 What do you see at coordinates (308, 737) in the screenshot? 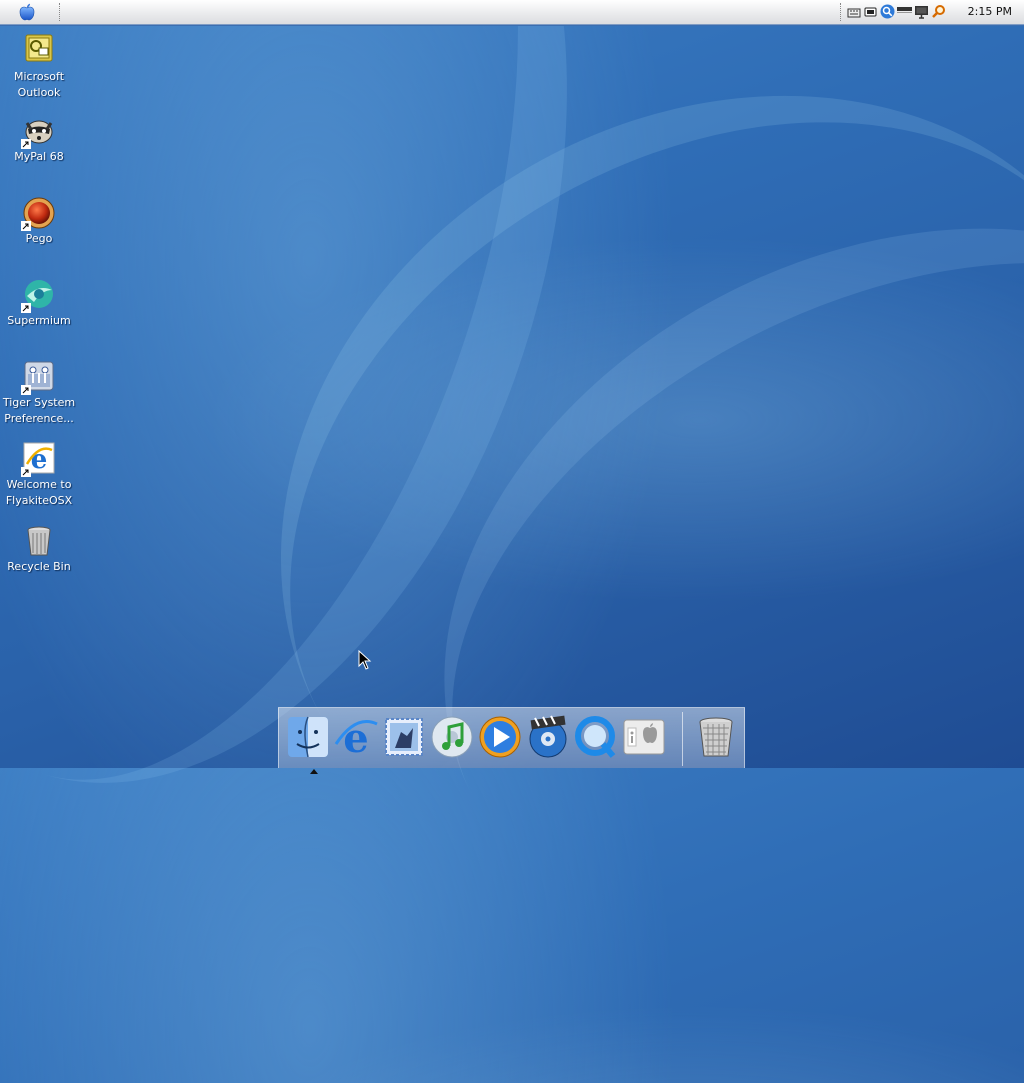
I see `finder-icon` at bounding box center [308, 737].